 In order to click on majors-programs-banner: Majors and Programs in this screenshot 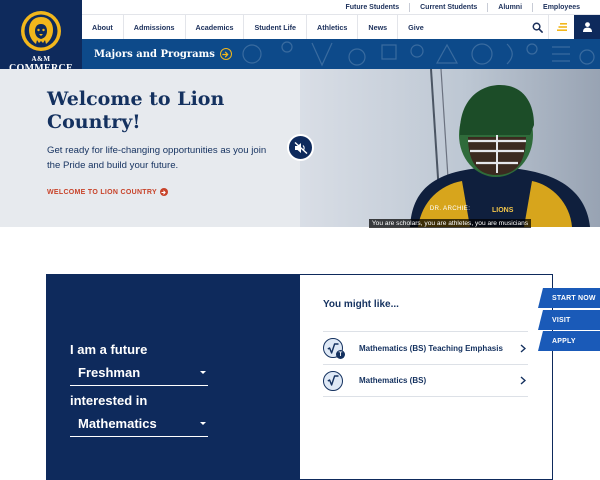, I will do `click(341, 54)`.